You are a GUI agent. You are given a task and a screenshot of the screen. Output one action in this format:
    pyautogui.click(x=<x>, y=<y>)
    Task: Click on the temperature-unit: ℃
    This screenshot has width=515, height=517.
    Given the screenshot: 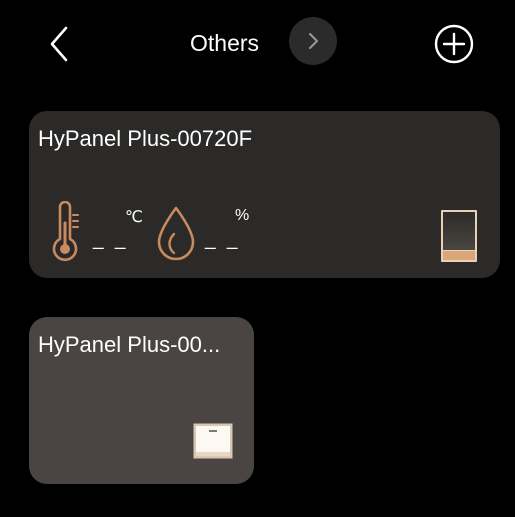 What is the action you would take?
    pyautogui.click(x=134, y=217)
    